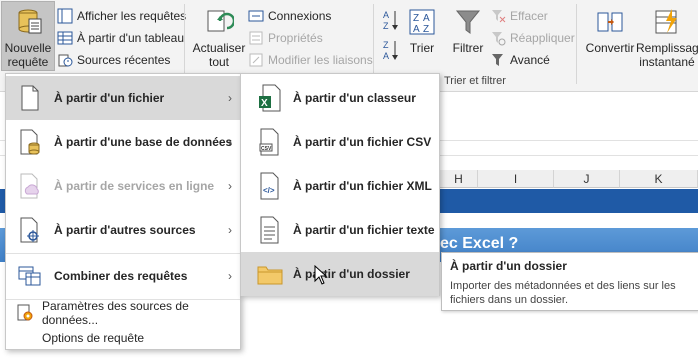 The width and height of the screenshot is (698, 361). I want to click on svg-text: X, so click(264, 103).